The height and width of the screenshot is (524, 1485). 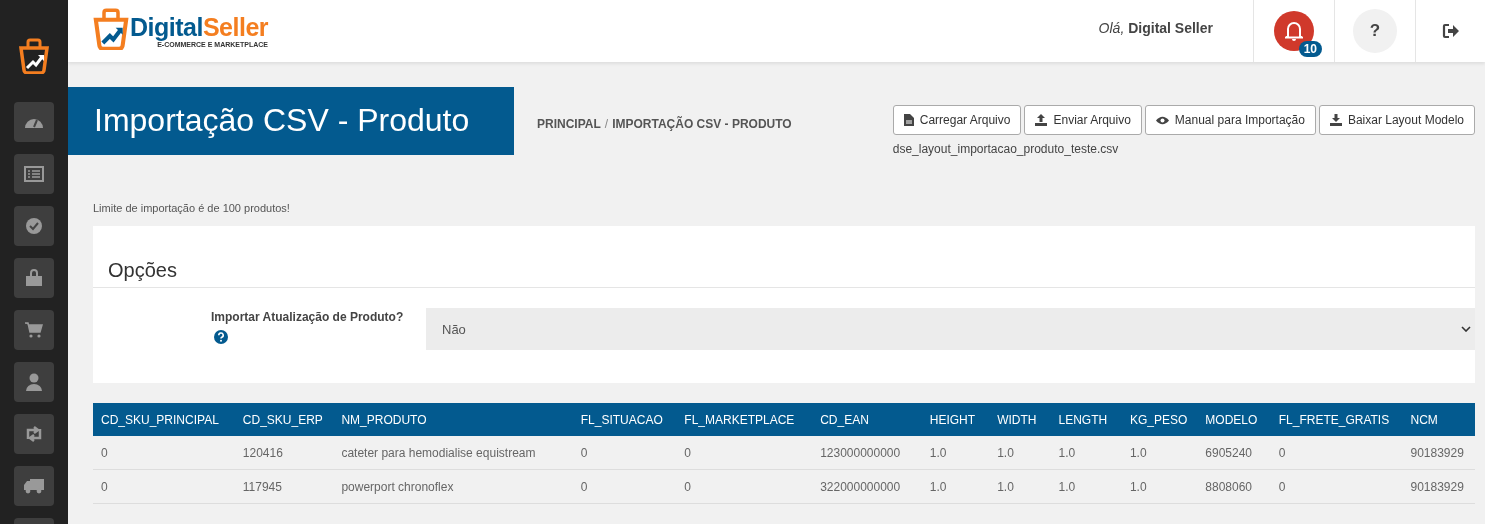 What do you see at coordinates (784, 257) in the screenshot?
I see `card-title: Opções` at bounding box center [784, 257].